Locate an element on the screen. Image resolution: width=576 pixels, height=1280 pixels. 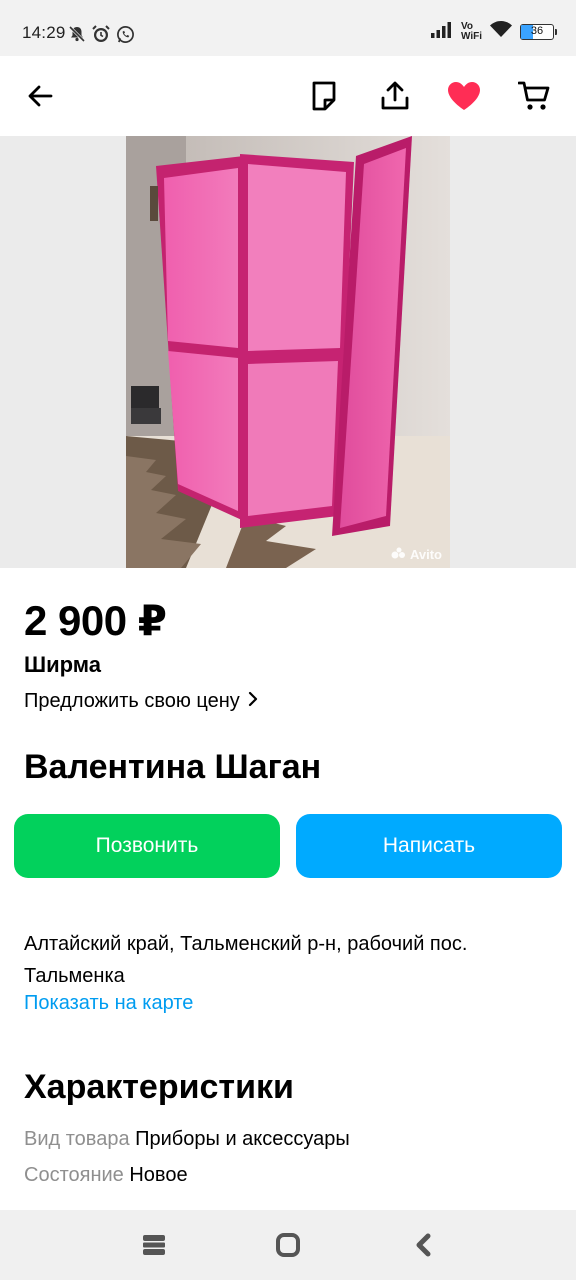
spec-value: Приборы и аксессуары is located at coordinates (242, 1139).